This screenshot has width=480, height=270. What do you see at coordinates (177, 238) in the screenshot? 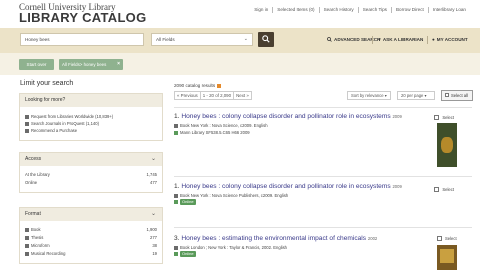
I see `result-number: 3.` at bounding box center [177, 238].